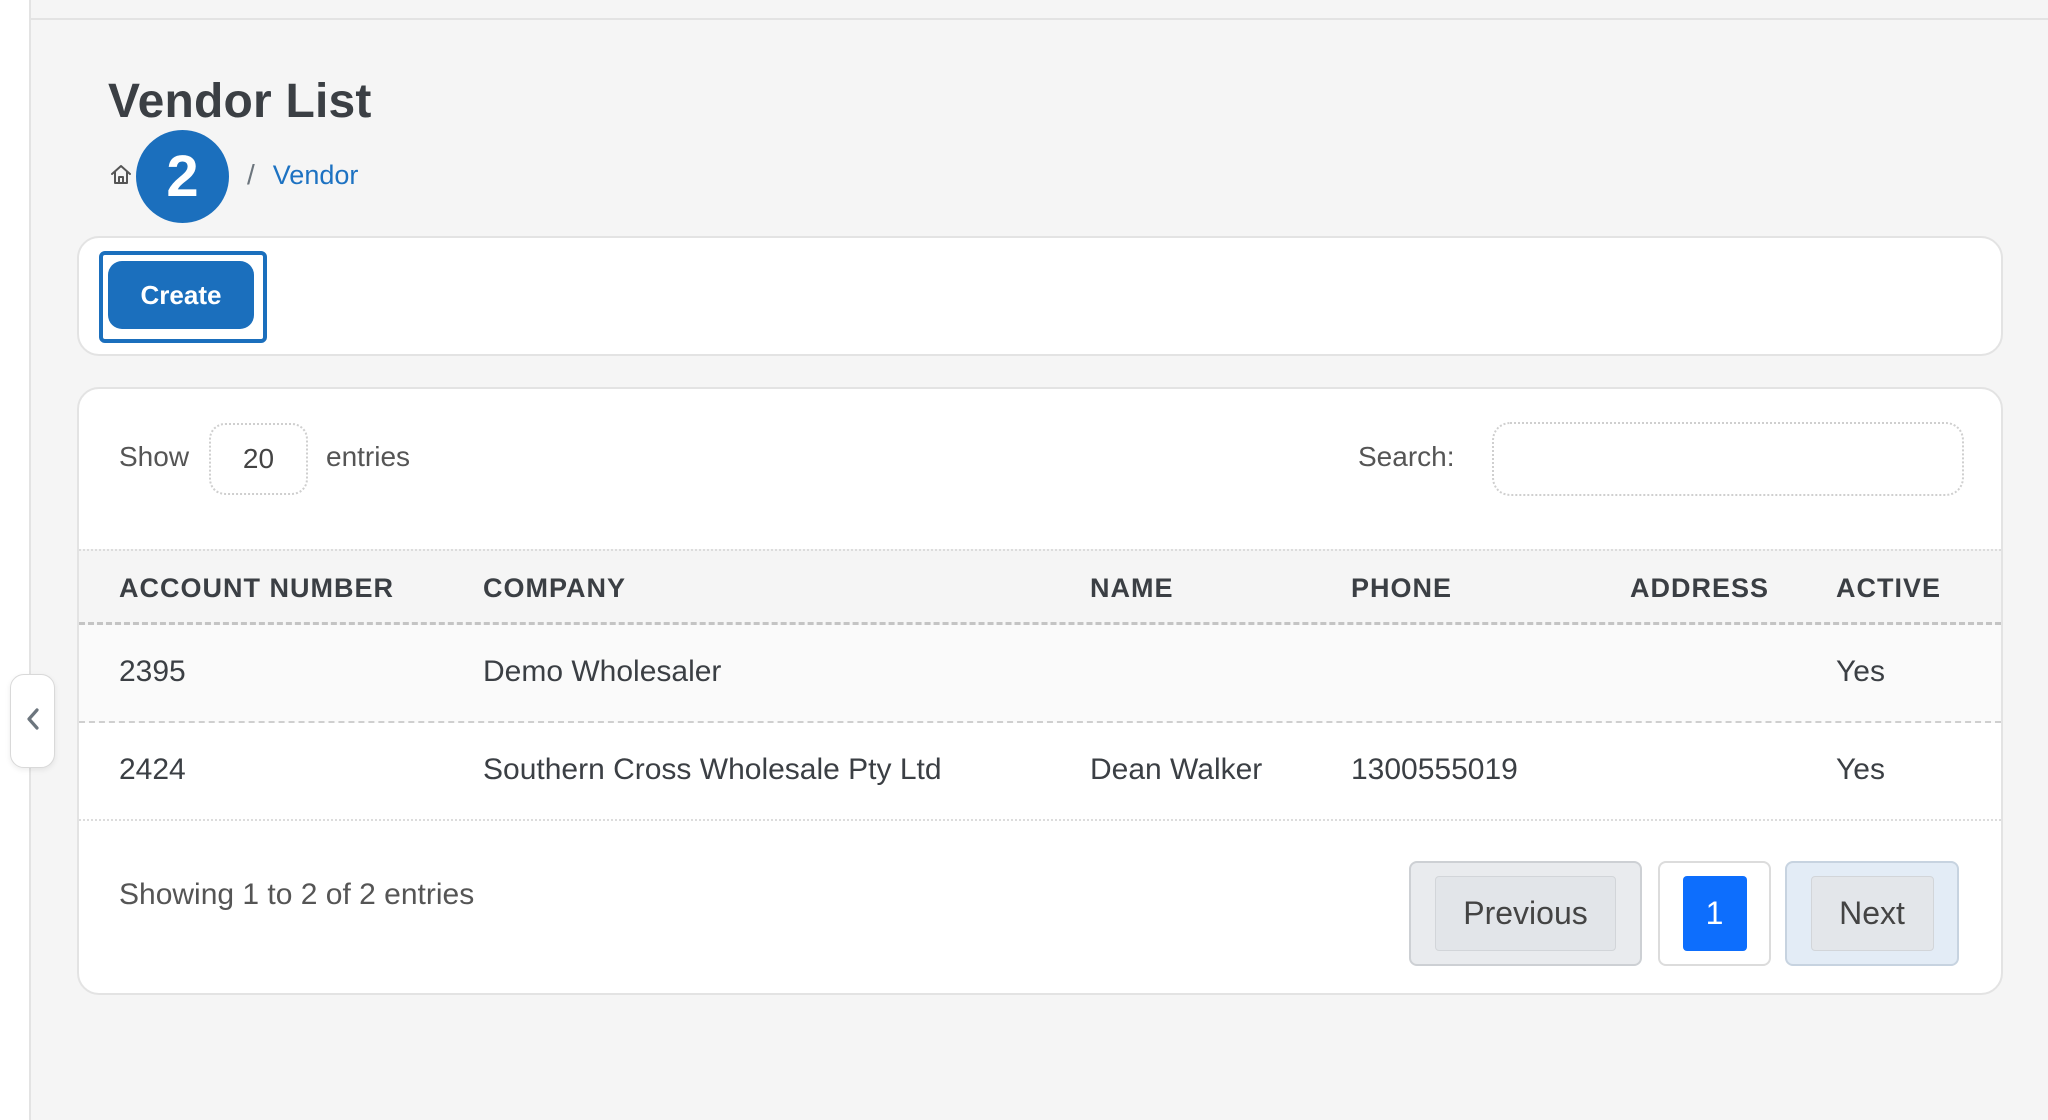 The image size is (2048, 1120). Describe the element at coordinates (1434, 769) in the screenshot. I see `cell-phone: 1300555019` at that location.